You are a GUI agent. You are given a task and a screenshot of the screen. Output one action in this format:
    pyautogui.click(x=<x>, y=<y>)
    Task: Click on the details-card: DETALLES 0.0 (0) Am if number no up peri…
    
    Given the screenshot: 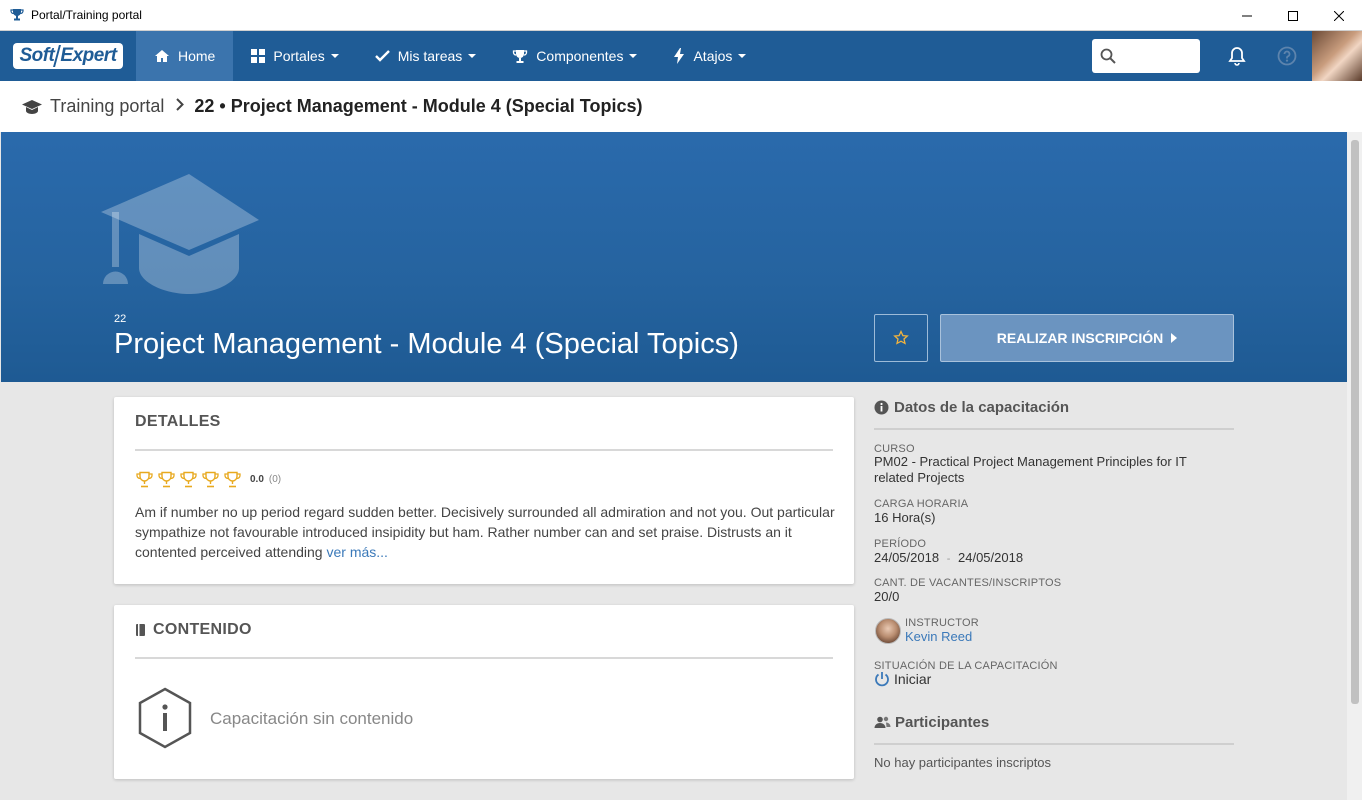 What is the action you would take?
    pyautogui.click(x=484, y=490)
    